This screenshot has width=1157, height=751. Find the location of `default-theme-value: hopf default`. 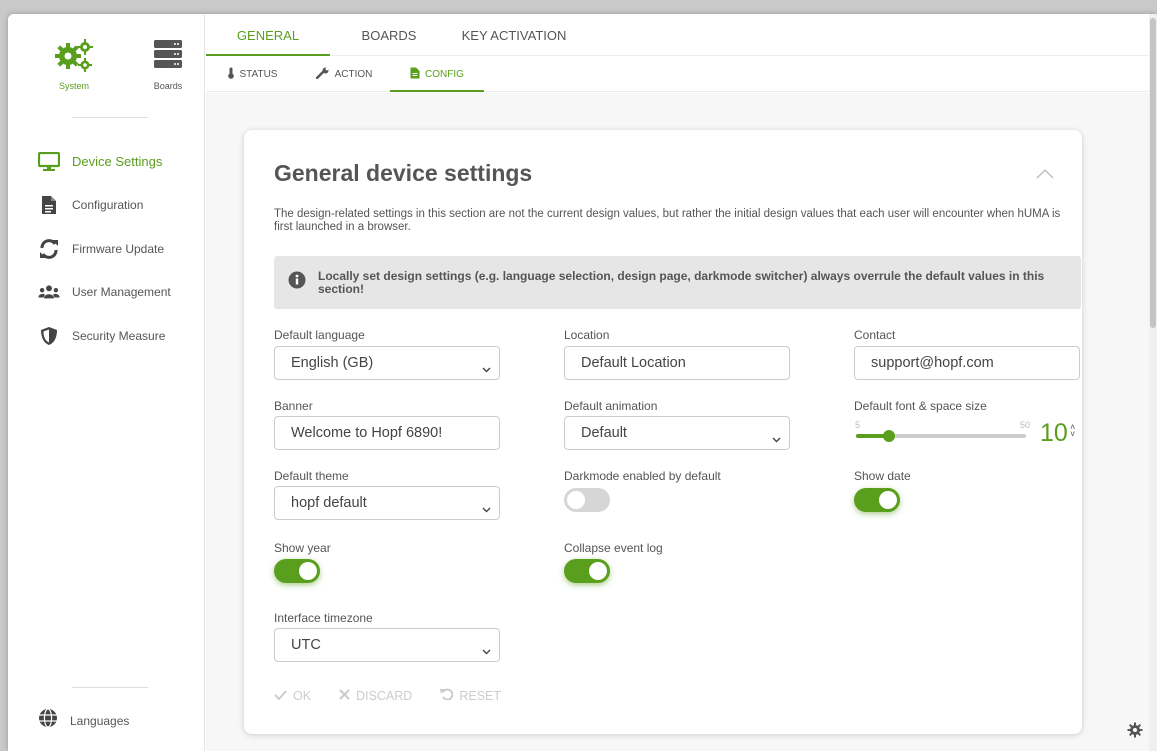

default-theme-value: hopf default is located at coordinates (329, 503).